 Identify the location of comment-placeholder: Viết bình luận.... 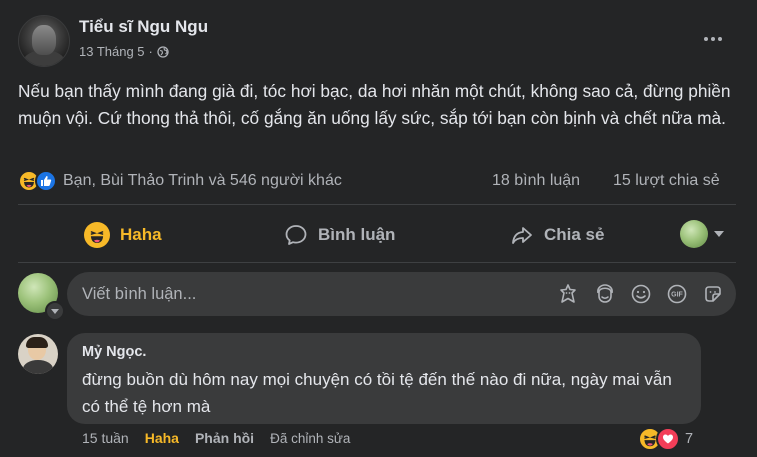
(139, 294).